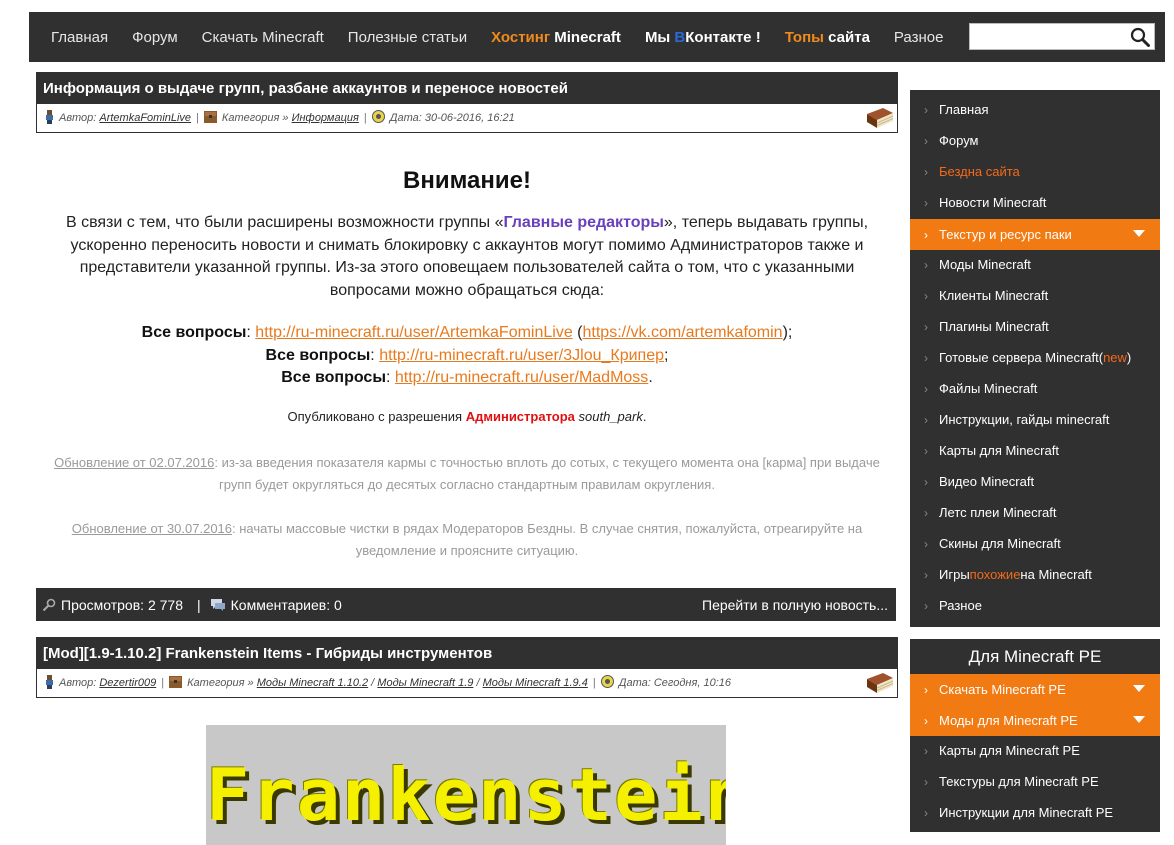 This screenshot has width=1174, height=845. I want to click on sidebar-pe-mods: Моды для Minecraft PE, so click(1035, 720).